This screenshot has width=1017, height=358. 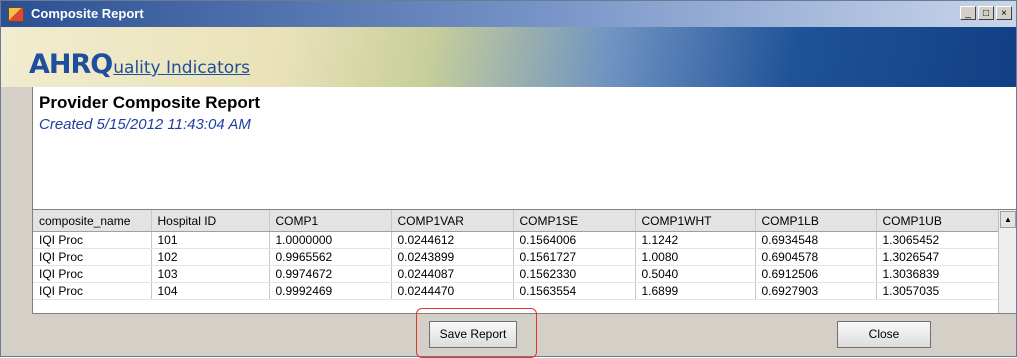 What do you see at coordinates (210, 221) in the screenshot?
I see `column-header-hospital-id: Hospital ID` at bounding box center [210, 221].